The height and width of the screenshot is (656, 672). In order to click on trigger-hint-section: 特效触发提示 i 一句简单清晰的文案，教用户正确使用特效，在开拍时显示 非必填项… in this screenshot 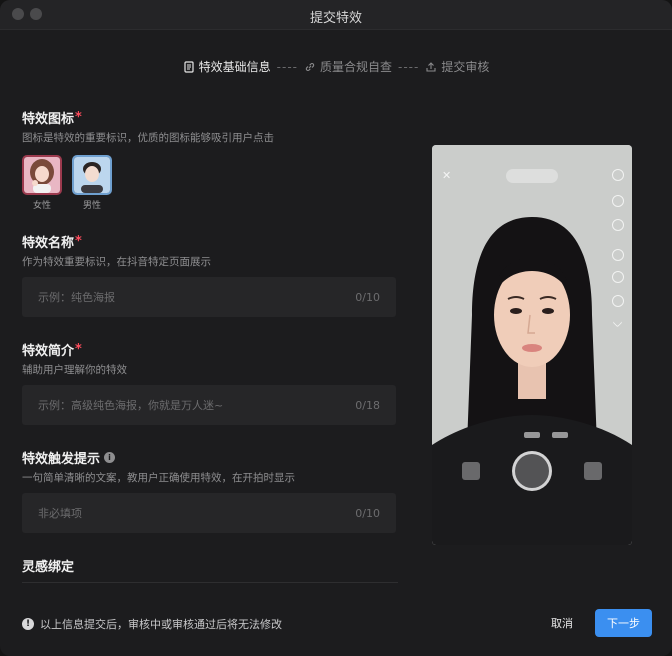, I will do `click(209, 490)`.